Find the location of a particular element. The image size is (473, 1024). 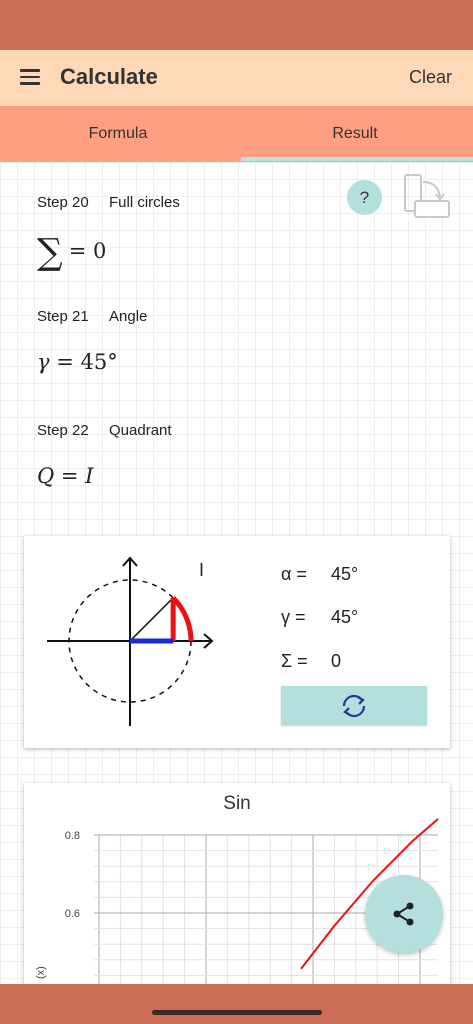

refresh-button is located at coordinates (354, 705).